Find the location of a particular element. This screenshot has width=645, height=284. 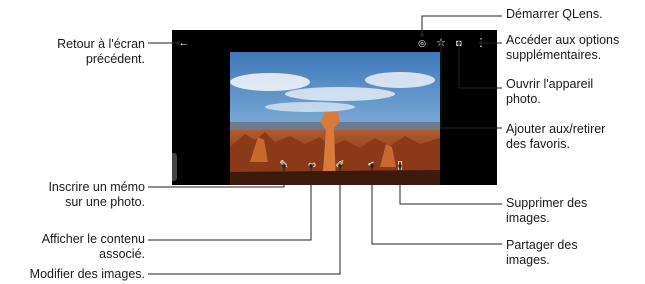

delete-callout: Supprimer des images. is located at coordinates (547, 210).